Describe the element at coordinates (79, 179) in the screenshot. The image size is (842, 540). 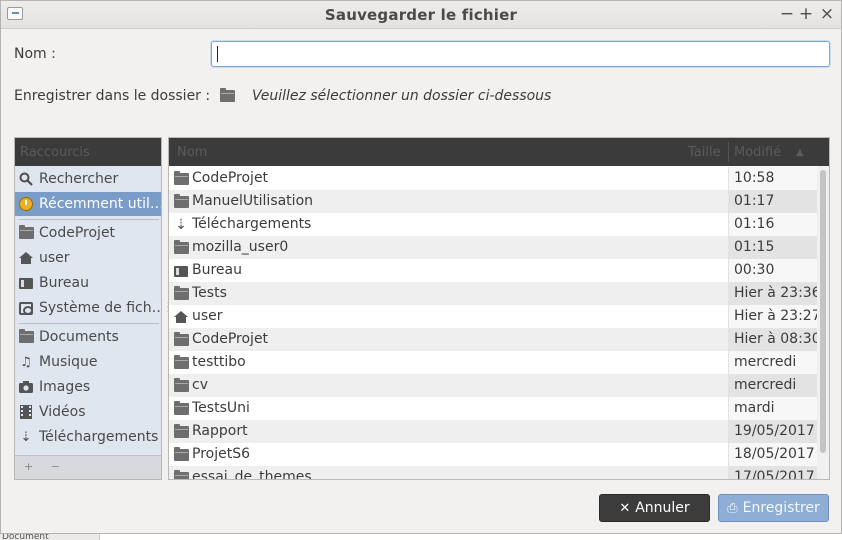
I see `sidebar-item-label: Rechercher` at that location.